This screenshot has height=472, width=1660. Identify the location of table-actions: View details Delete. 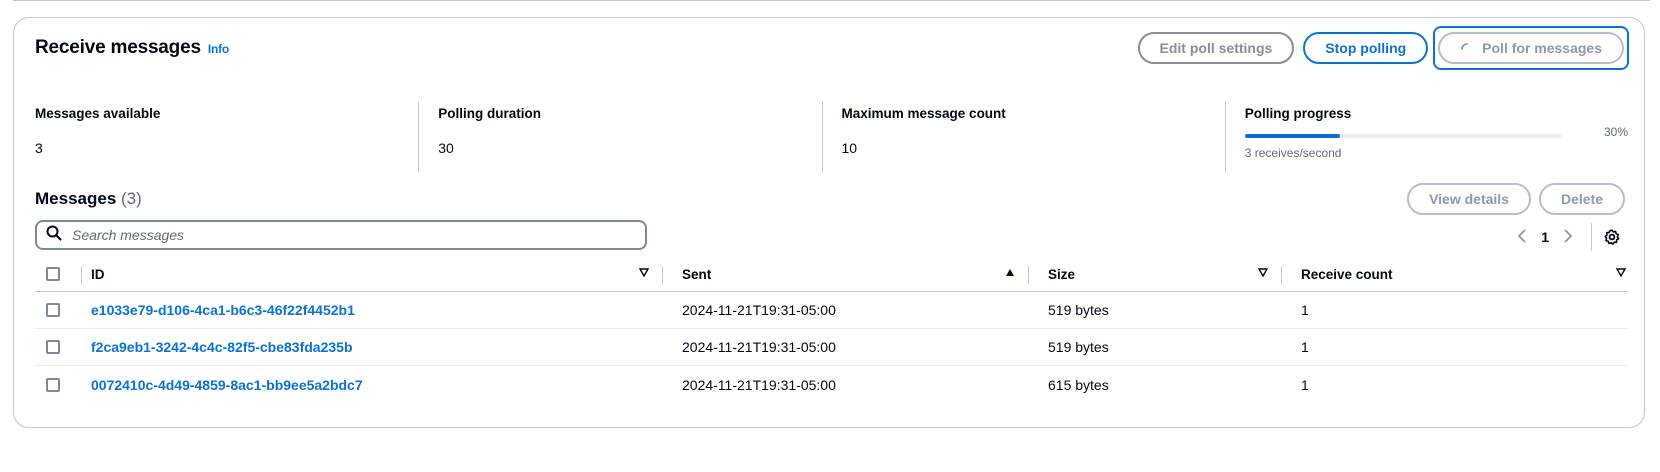
(1516, 199).